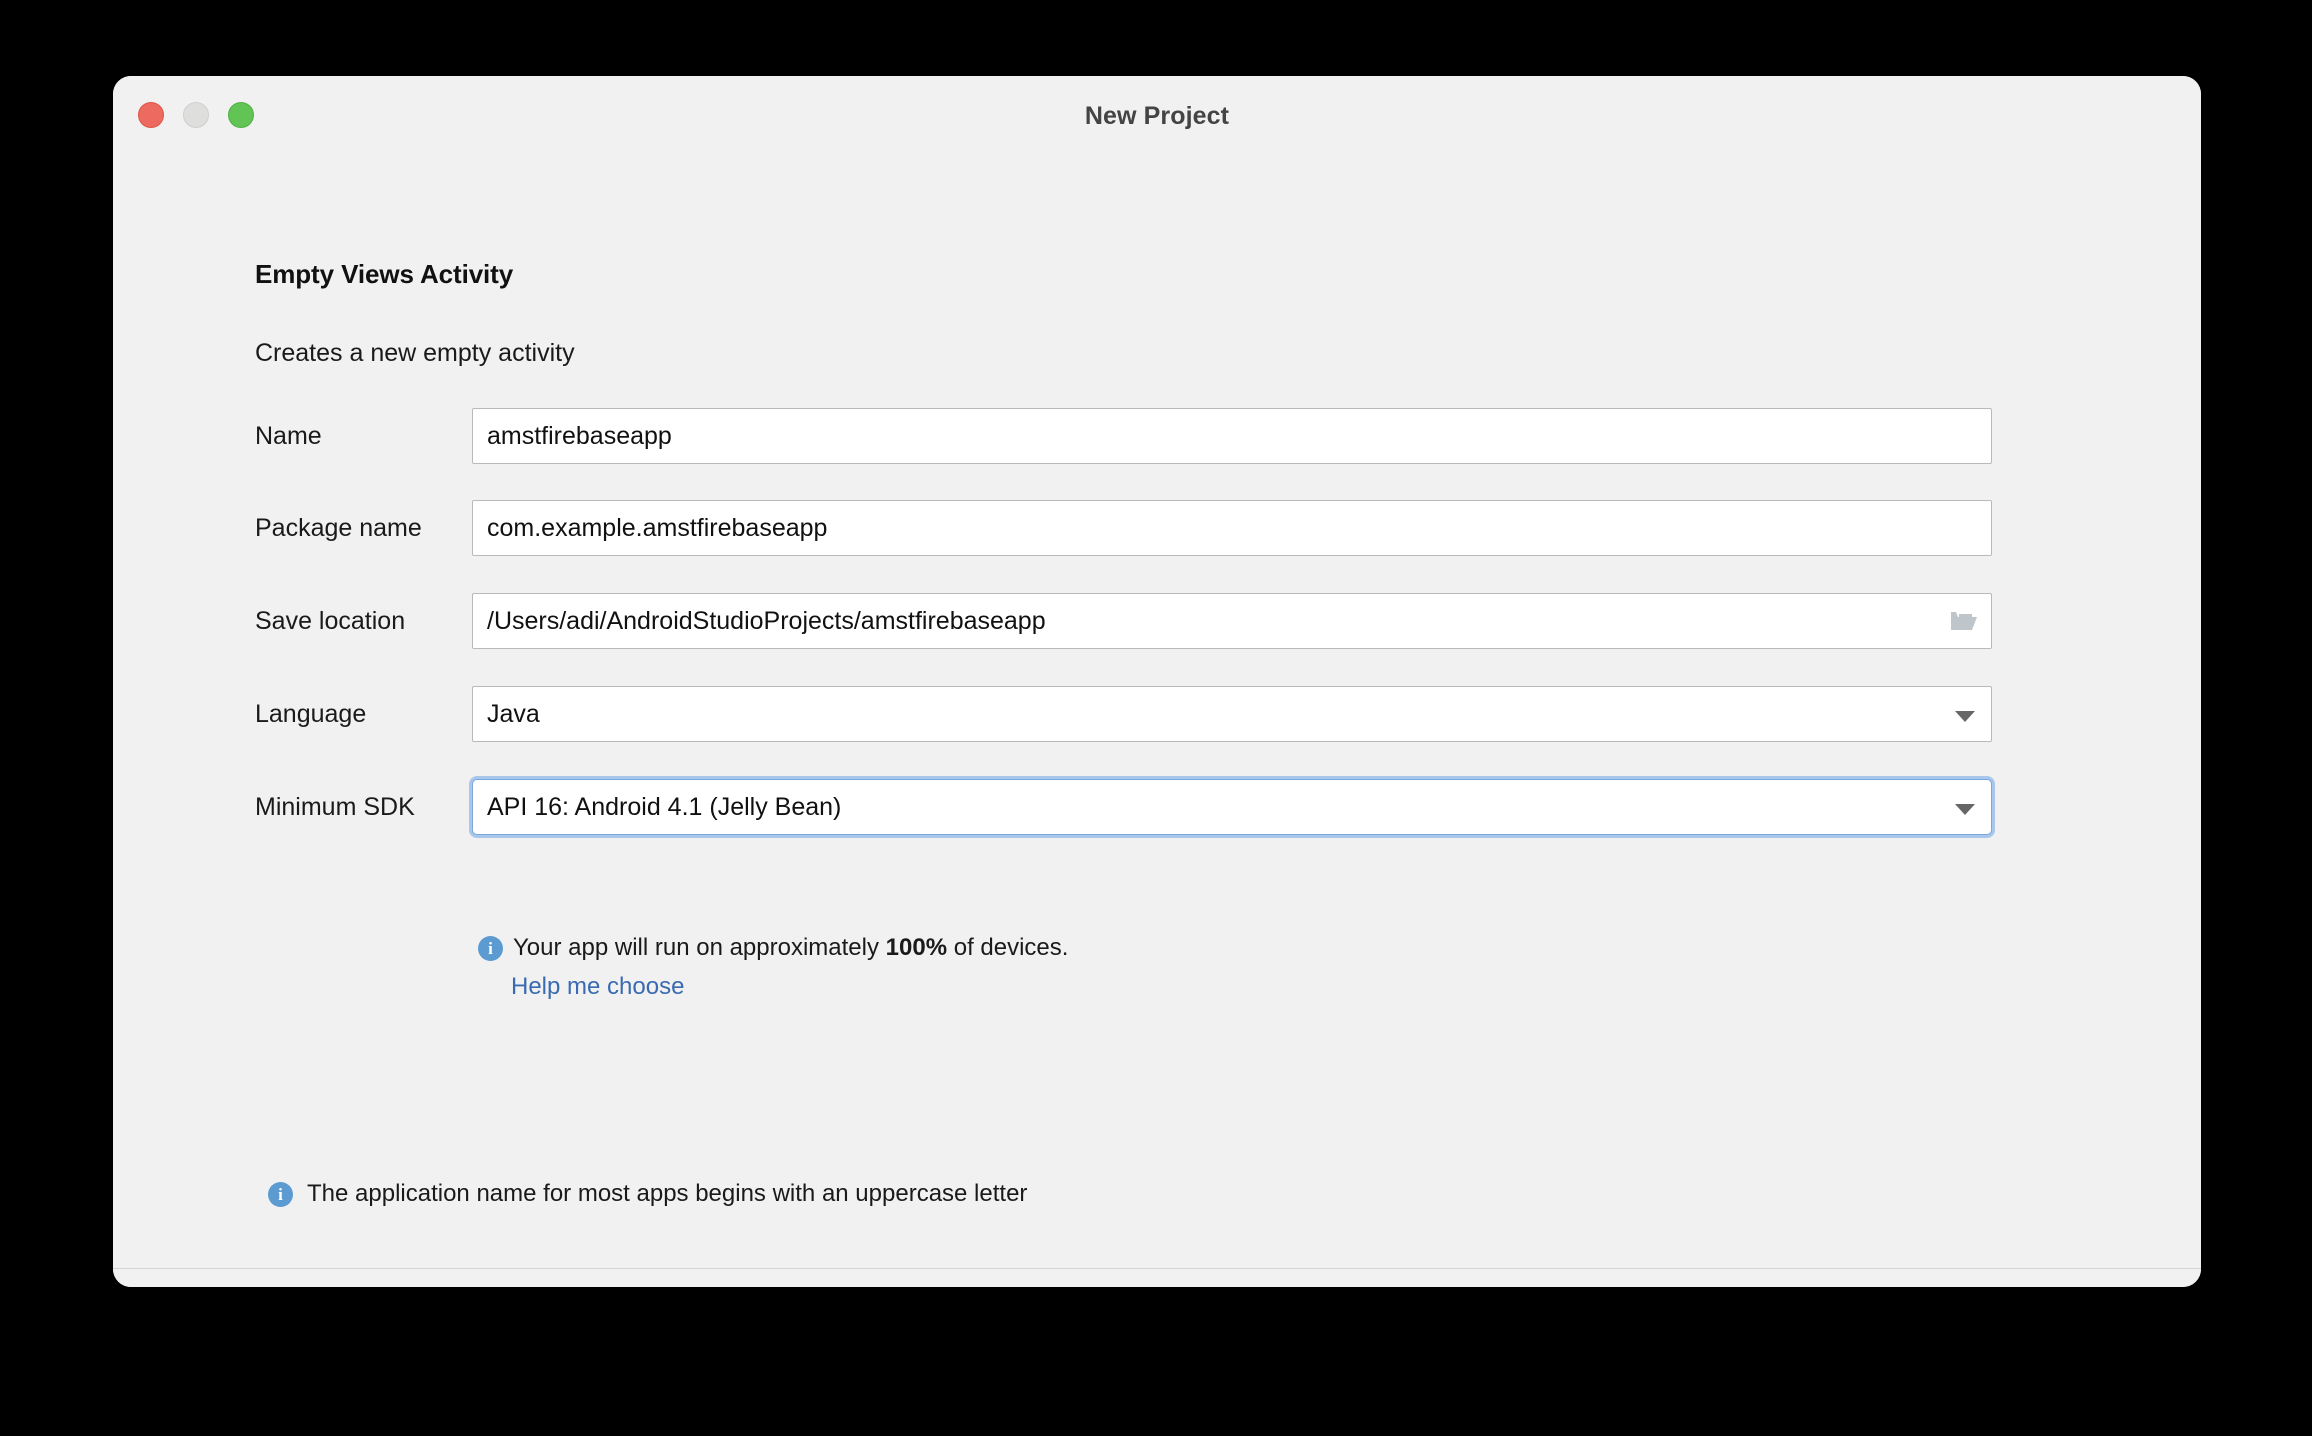  I want to click on titlebar: New Project, so click(1157, 113).